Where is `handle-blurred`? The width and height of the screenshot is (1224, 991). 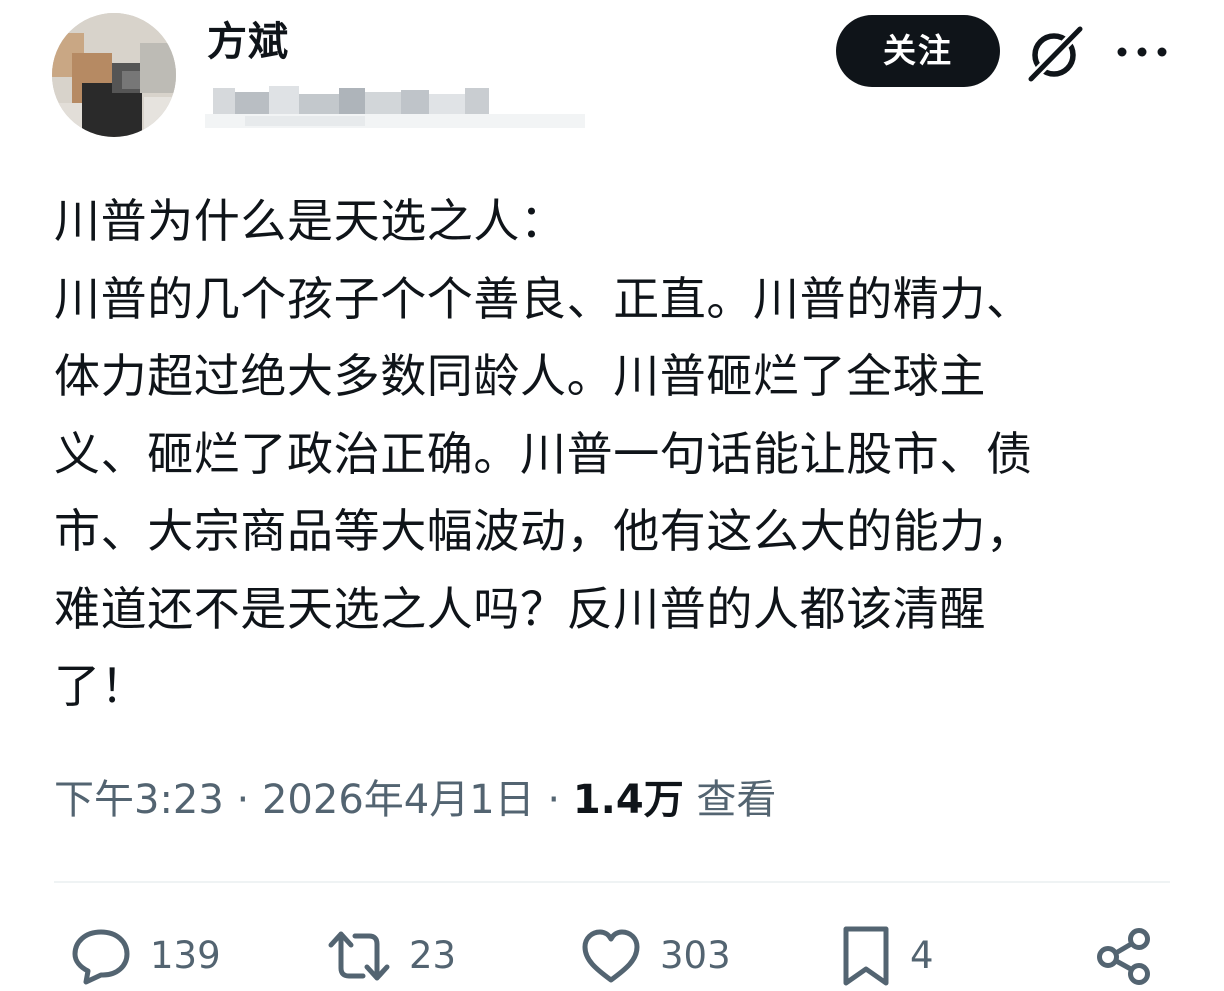 handle-blurred is located at coordinates (395, 110).